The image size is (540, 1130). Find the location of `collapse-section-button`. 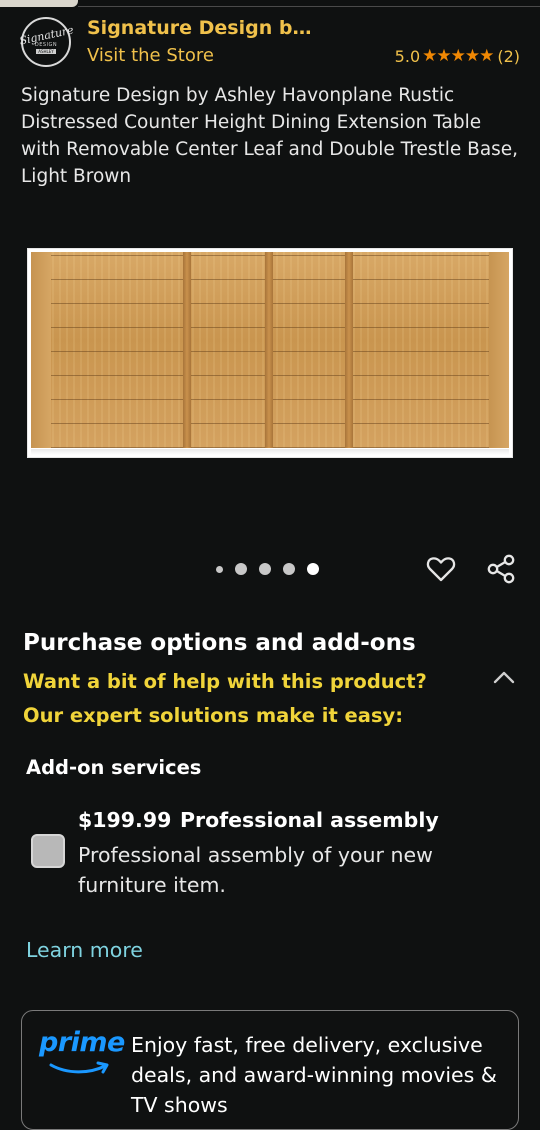

collapse-section-button is located at coordinates (504, 678).